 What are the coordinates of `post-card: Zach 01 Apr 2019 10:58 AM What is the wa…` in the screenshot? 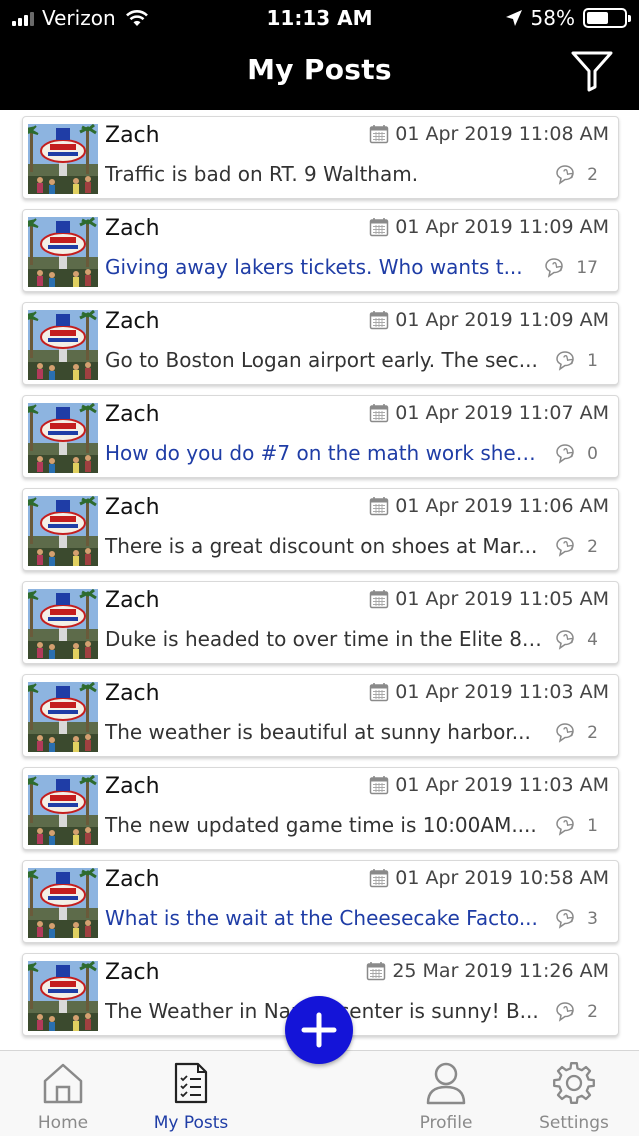 It's located at (320, 901).